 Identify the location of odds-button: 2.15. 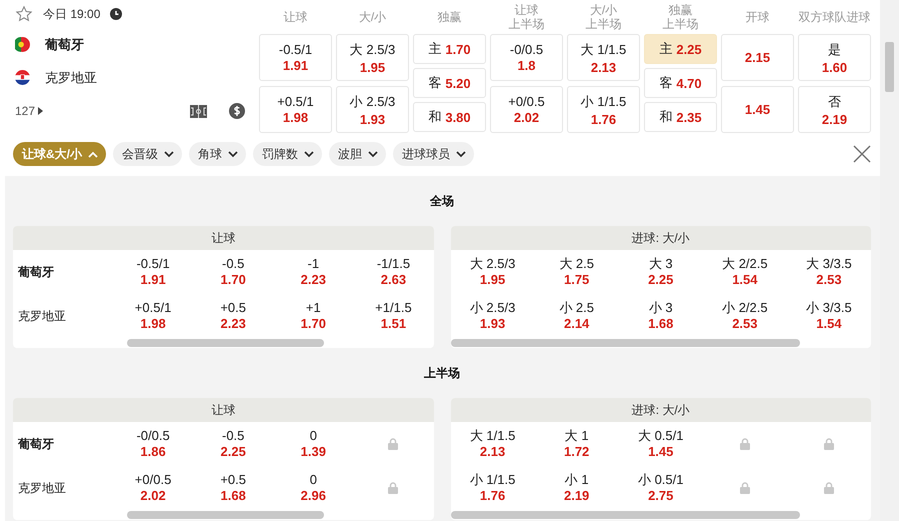
(757, 57).